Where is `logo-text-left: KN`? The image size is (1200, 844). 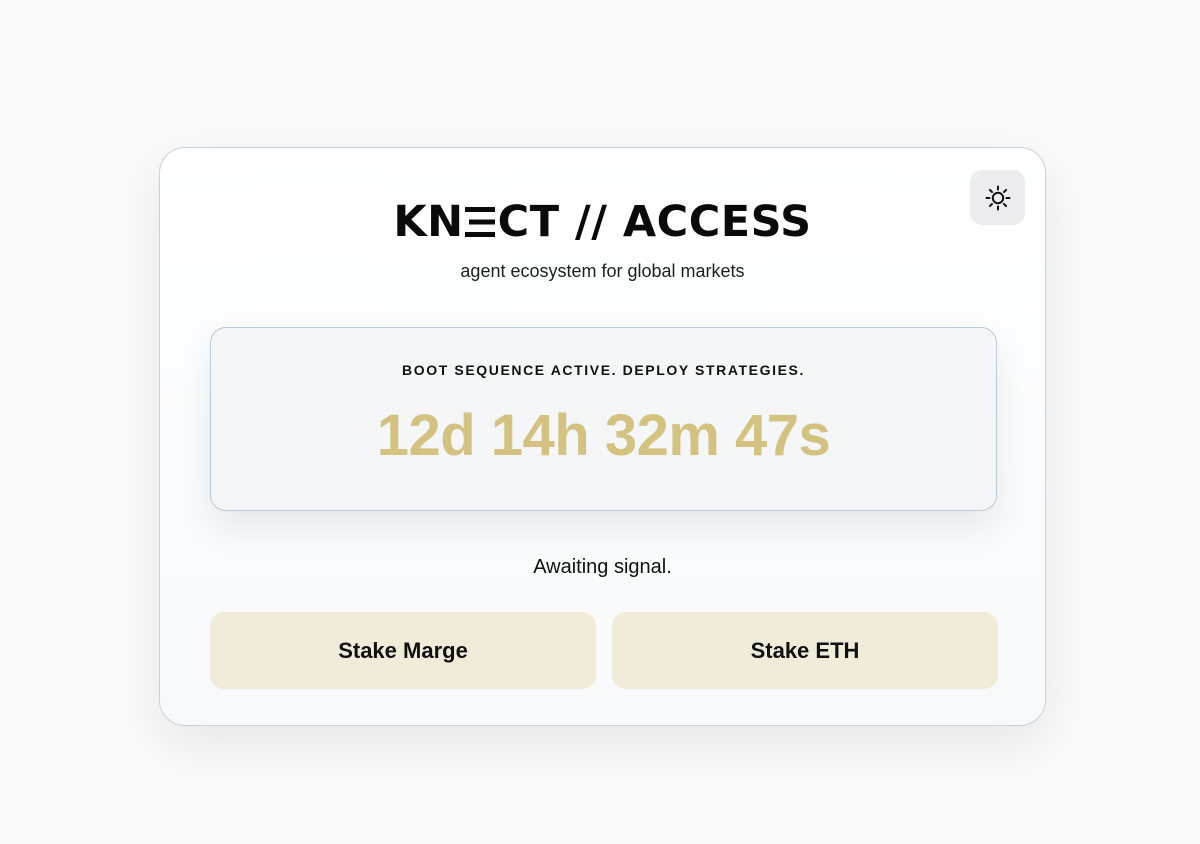 logo-text-left: KN is located at coordinates (428, 222).